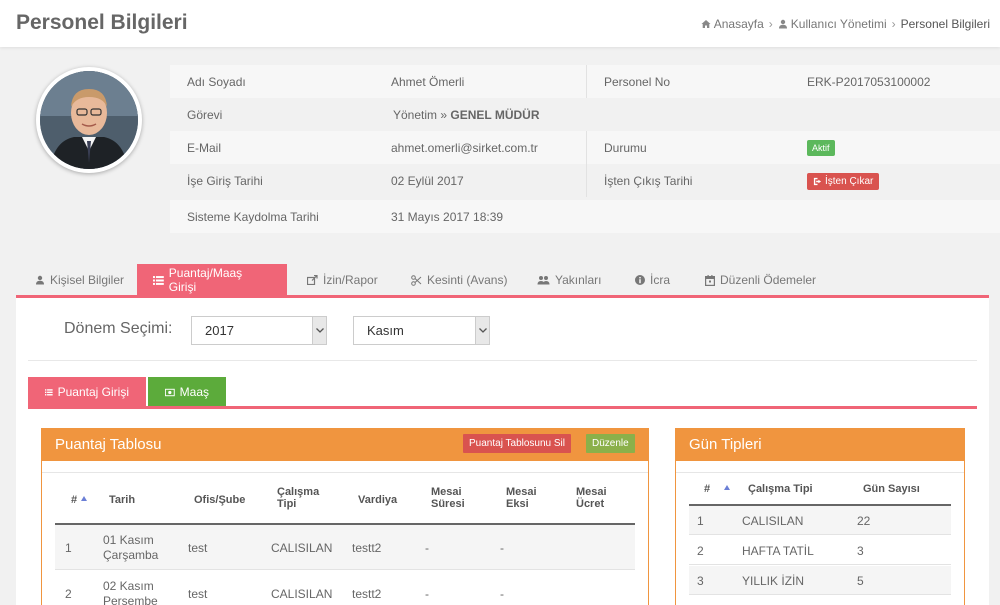  Describe the element at coordinates (212, 280) in the screenshot. I see `tab-puantaj-maas: Puantaj/Maaş Girişi` at that location.